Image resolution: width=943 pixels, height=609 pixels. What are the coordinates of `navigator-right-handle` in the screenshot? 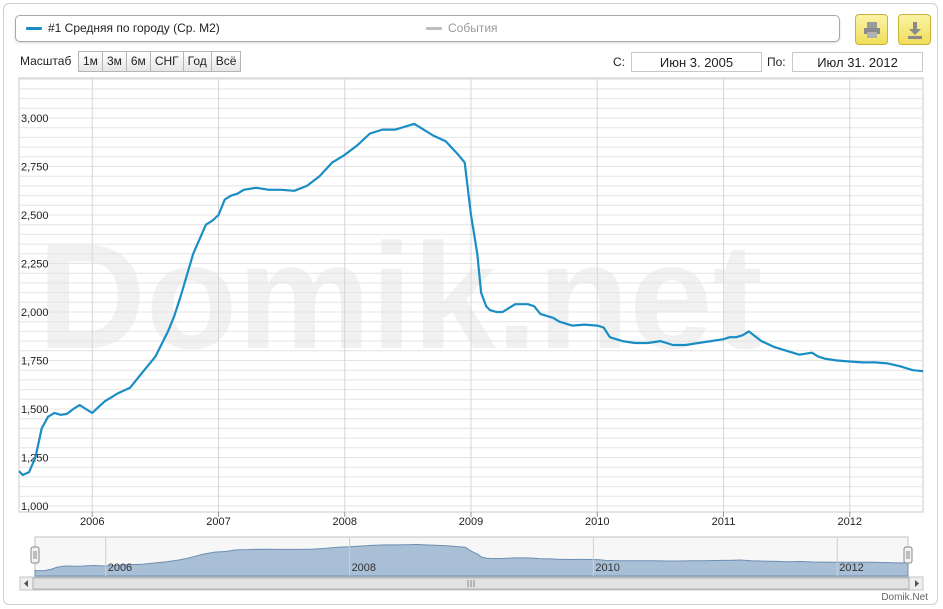 It's located at (908, 555).